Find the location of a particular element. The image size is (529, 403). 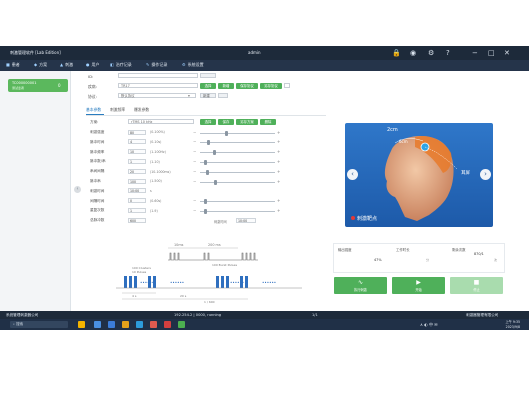

explorer-icon is located at coordinates (125, 324).